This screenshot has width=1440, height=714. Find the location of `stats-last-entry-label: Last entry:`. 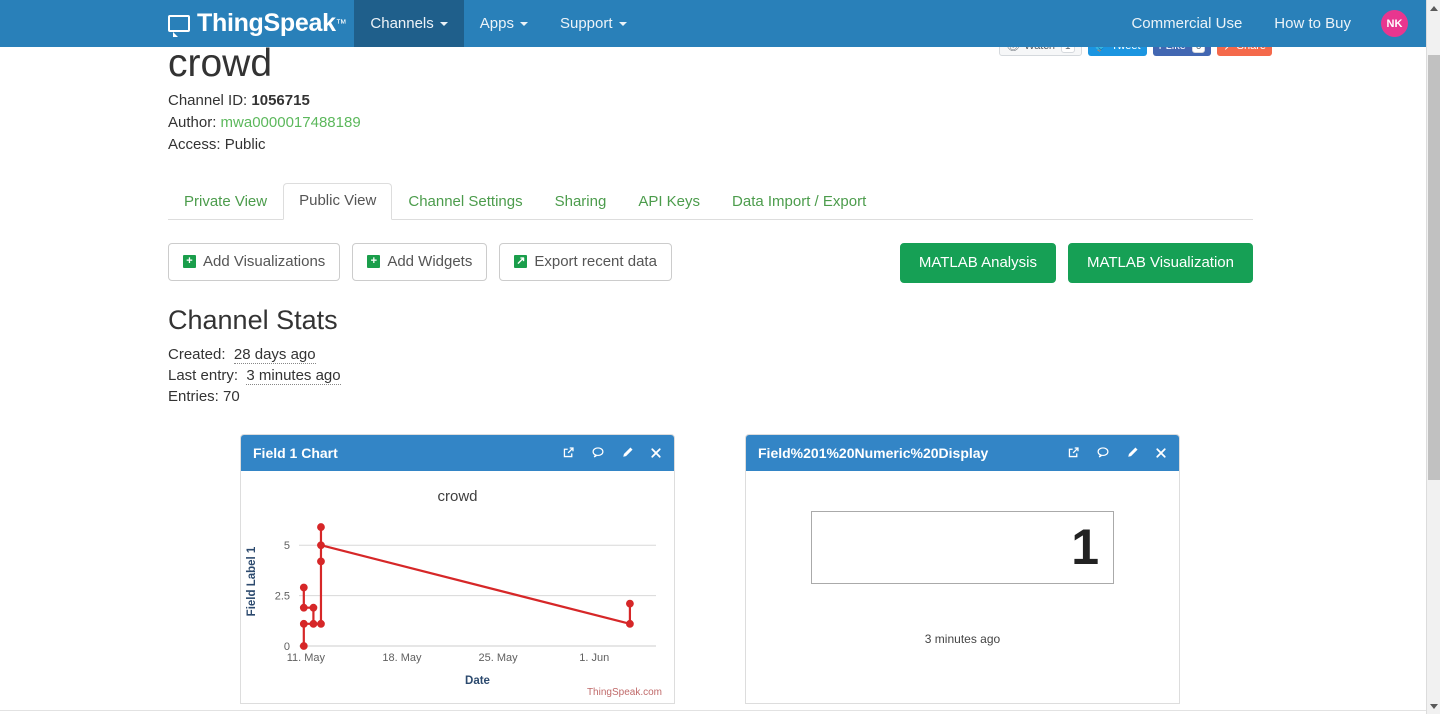

stats-last-entry-label: Last entry: is located at coordinates (203, 375).